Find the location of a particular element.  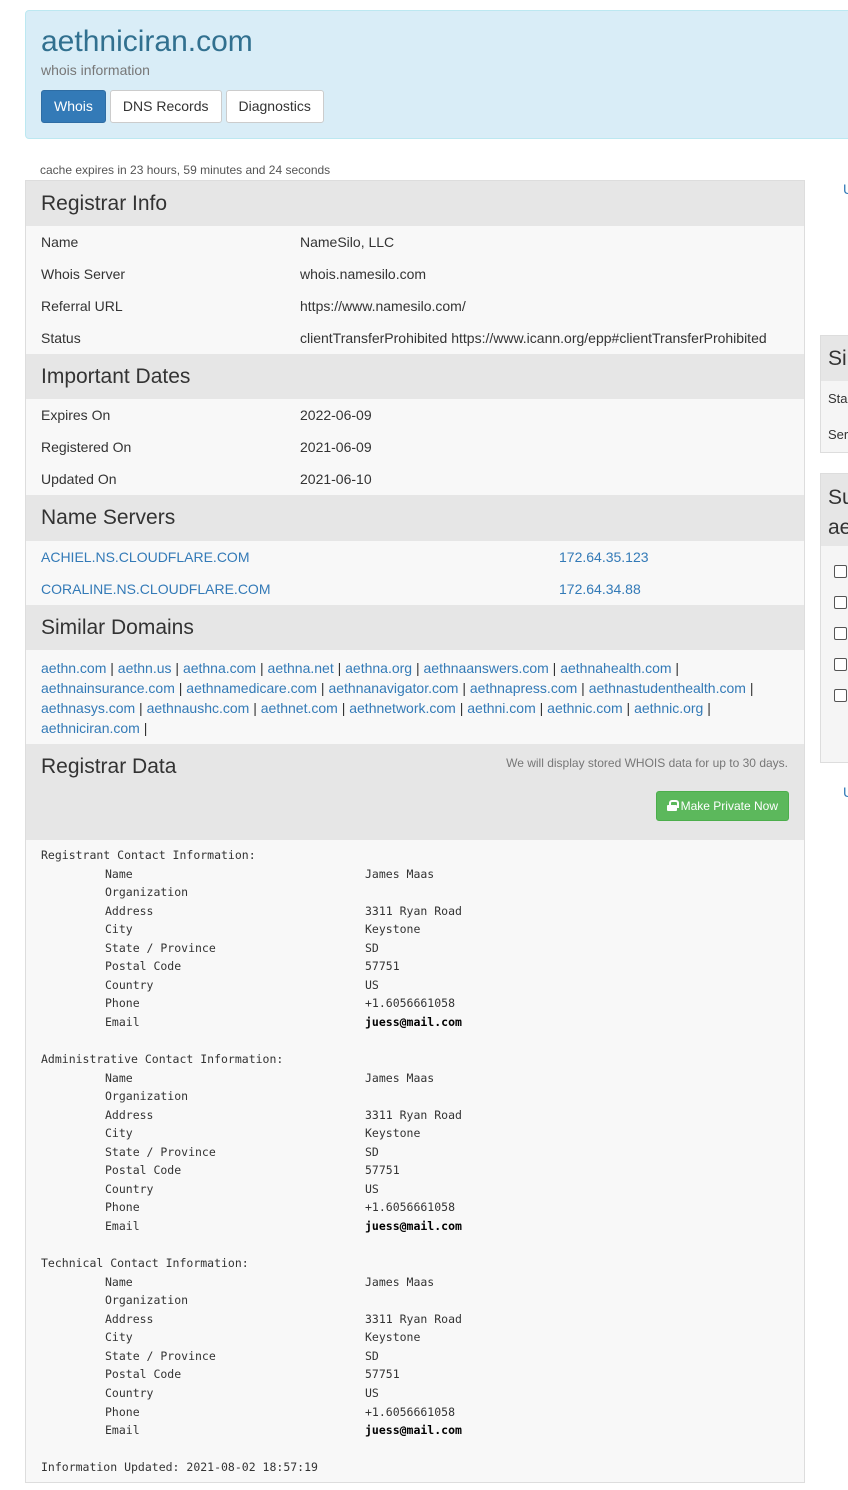

similar-domain-link: aethni.com is located at coordinates (501, 708).